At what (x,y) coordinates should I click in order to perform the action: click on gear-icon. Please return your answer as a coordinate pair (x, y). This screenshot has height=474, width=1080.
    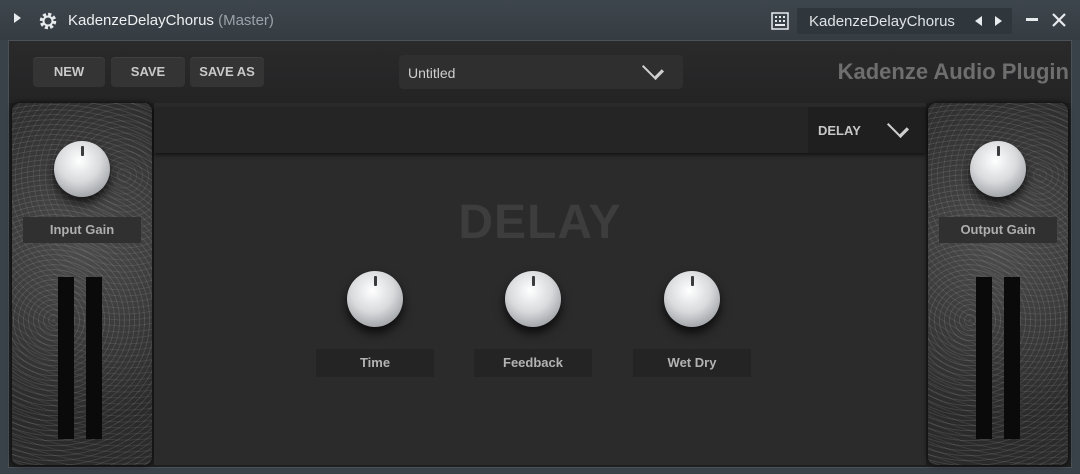
    Looking at the image, I should click on (48, 21).